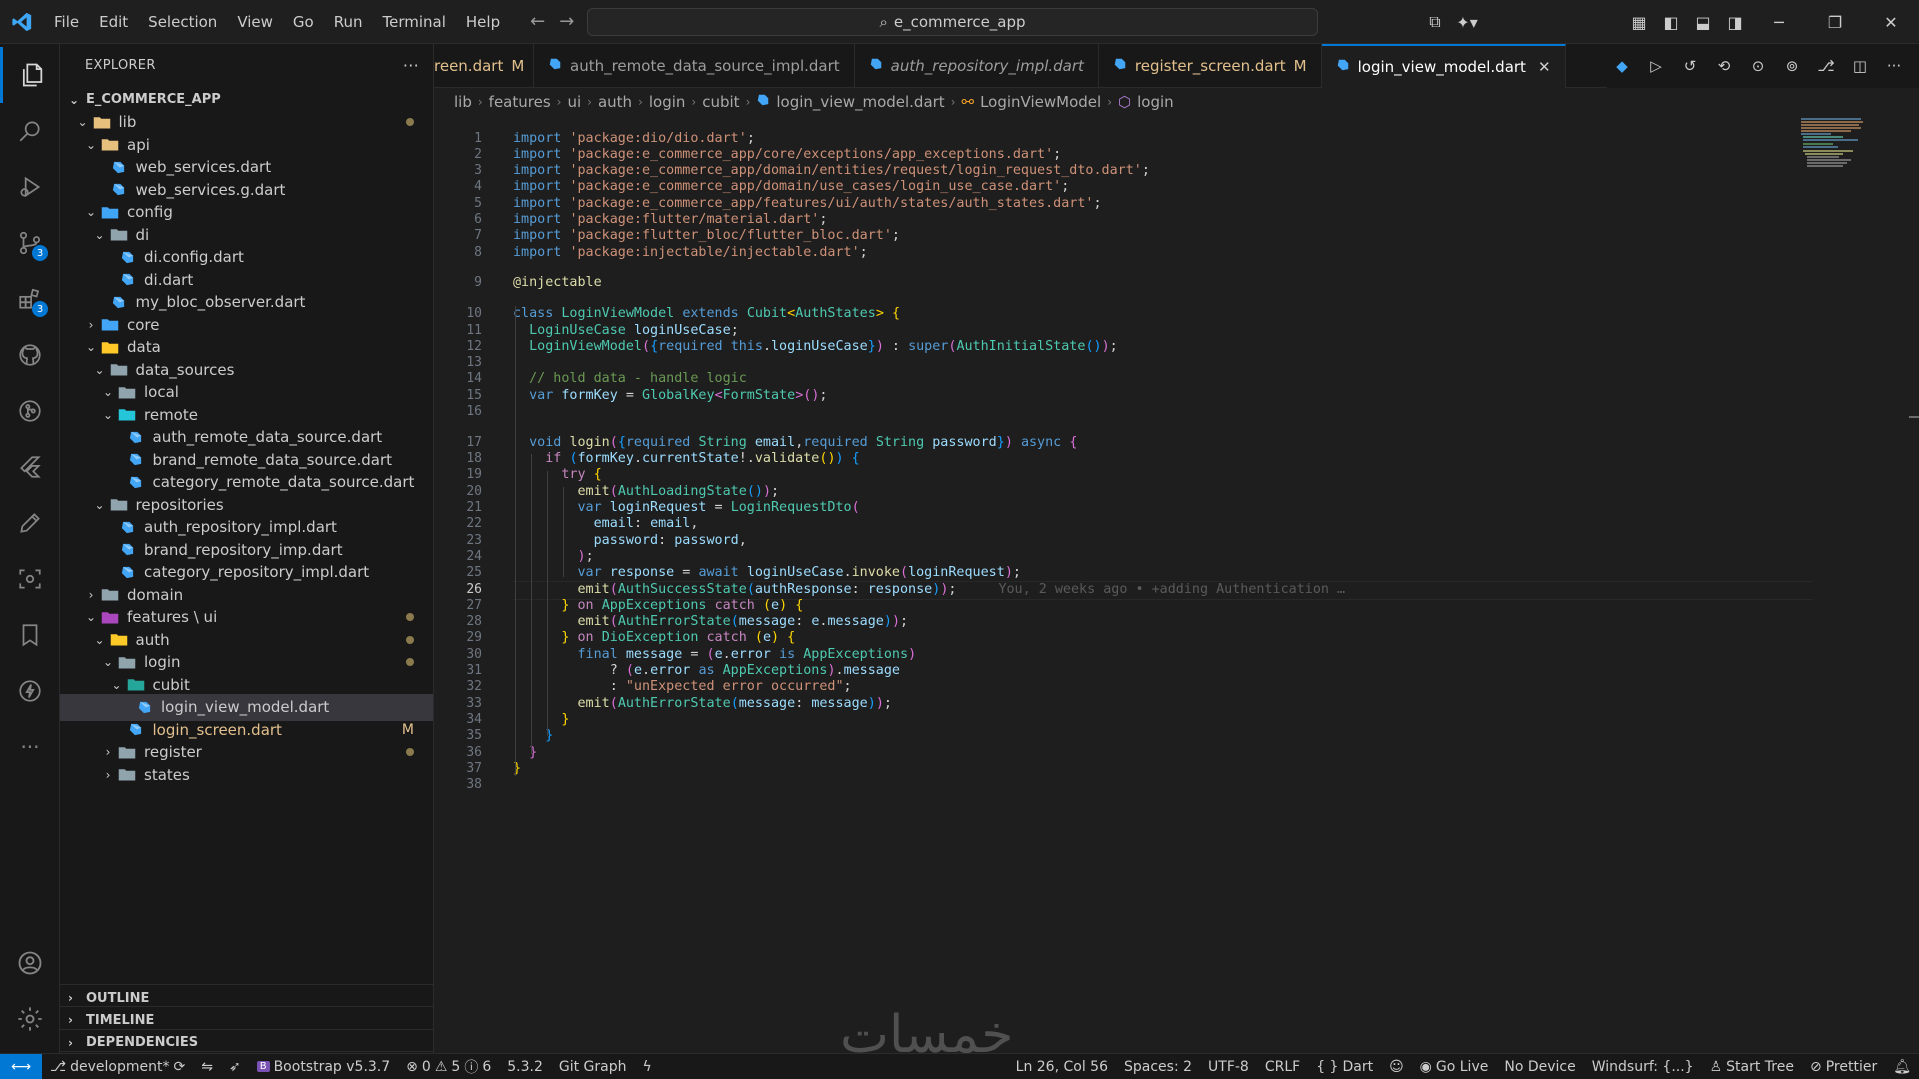 This screenshot has width=1919, height=1079. I want to click on git-graph-icon, so click(30, 411).